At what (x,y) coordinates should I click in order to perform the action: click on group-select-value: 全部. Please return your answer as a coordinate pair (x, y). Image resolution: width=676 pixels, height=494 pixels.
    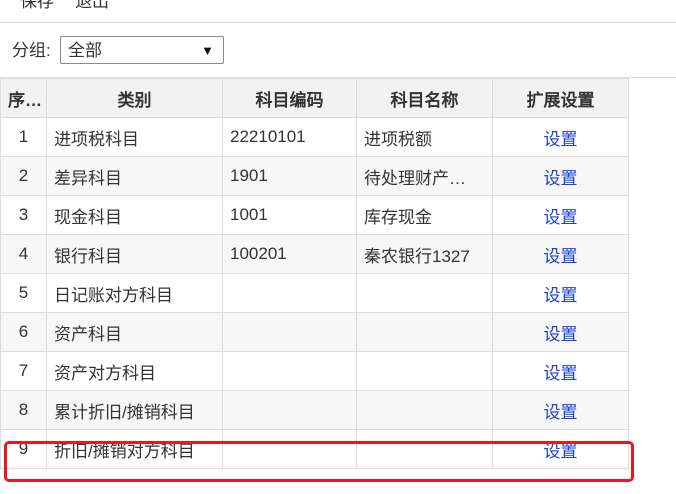
    Looking at the image, I should click on (85, 50).